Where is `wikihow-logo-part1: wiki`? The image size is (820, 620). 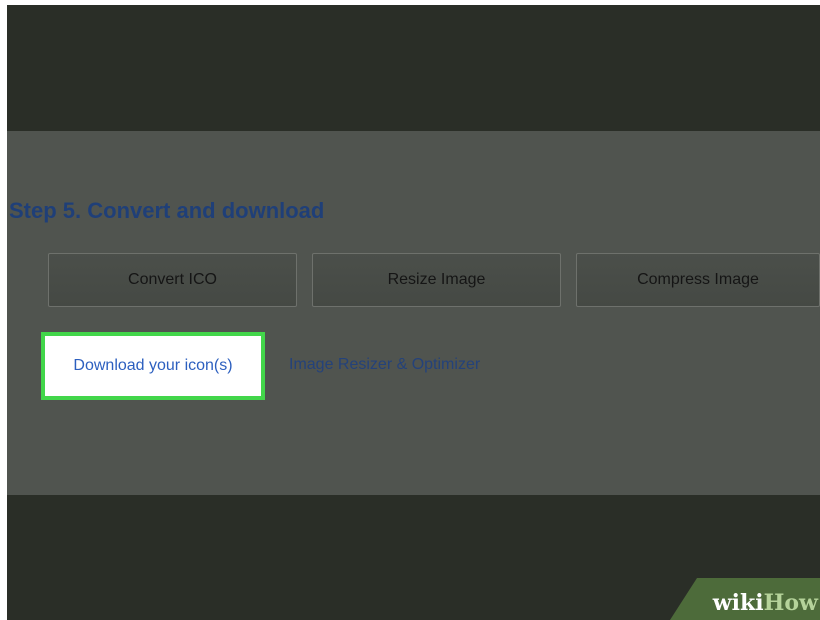 wikihow-logo-part1: wiki is located at coordinates (738, 603).